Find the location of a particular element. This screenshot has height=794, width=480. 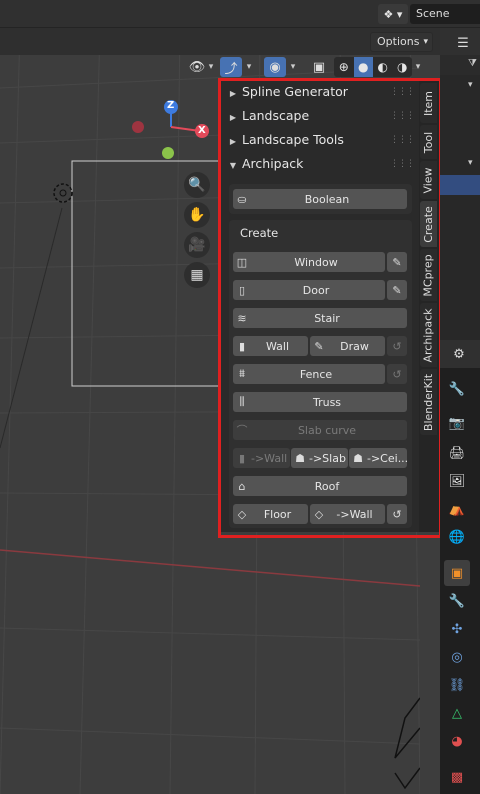

tool-properties-icon: 🔧 is located at coordinates (457, 389).